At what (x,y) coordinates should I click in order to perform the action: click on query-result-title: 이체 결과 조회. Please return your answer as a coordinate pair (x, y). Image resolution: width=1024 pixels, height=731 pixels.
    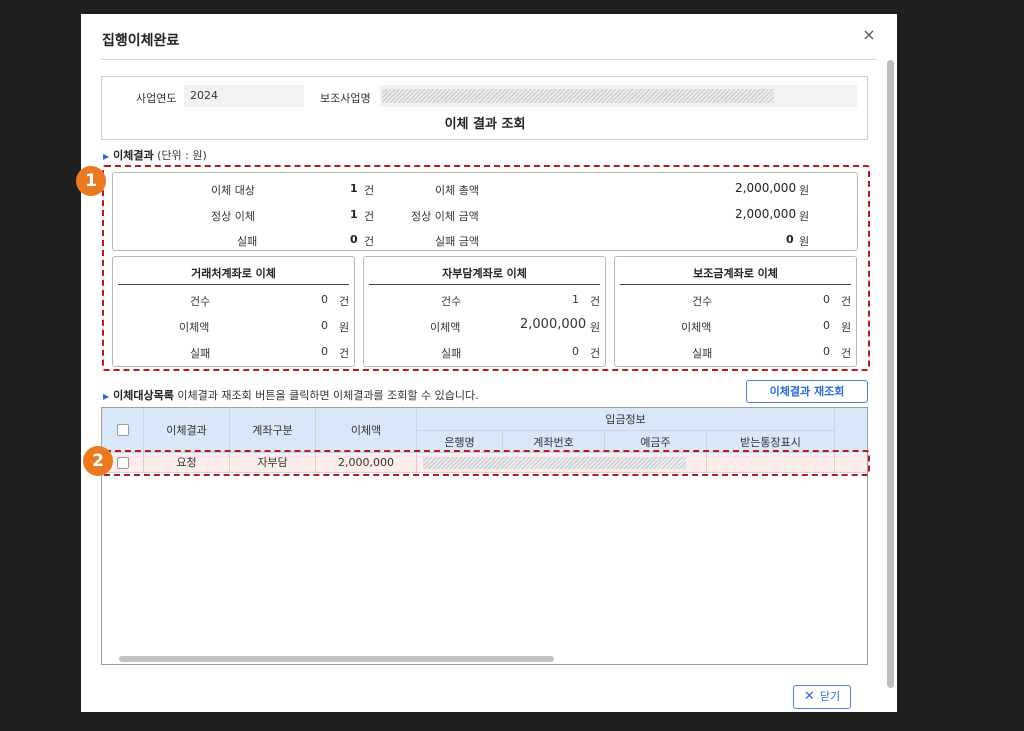
    Looking at the image, I should click on (485, 124).